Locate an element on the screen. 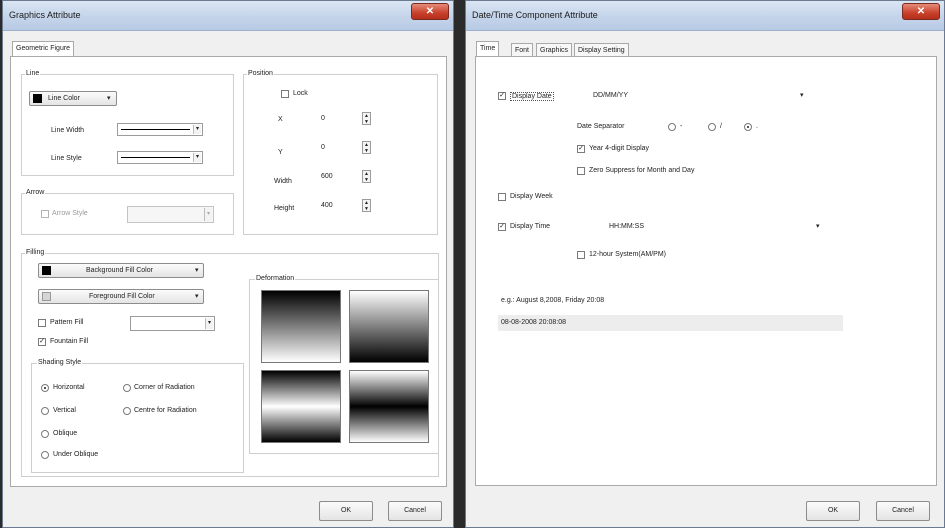 The width and height of the screenshot is (945, 528). separator-dash-radio is located at coordinates (672, 127).